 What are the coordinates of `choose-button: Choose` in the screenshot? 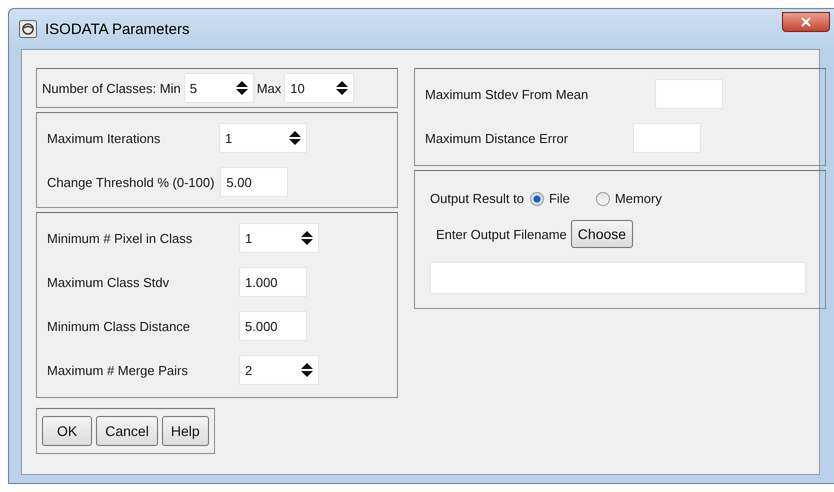 It's located at (602, 234).